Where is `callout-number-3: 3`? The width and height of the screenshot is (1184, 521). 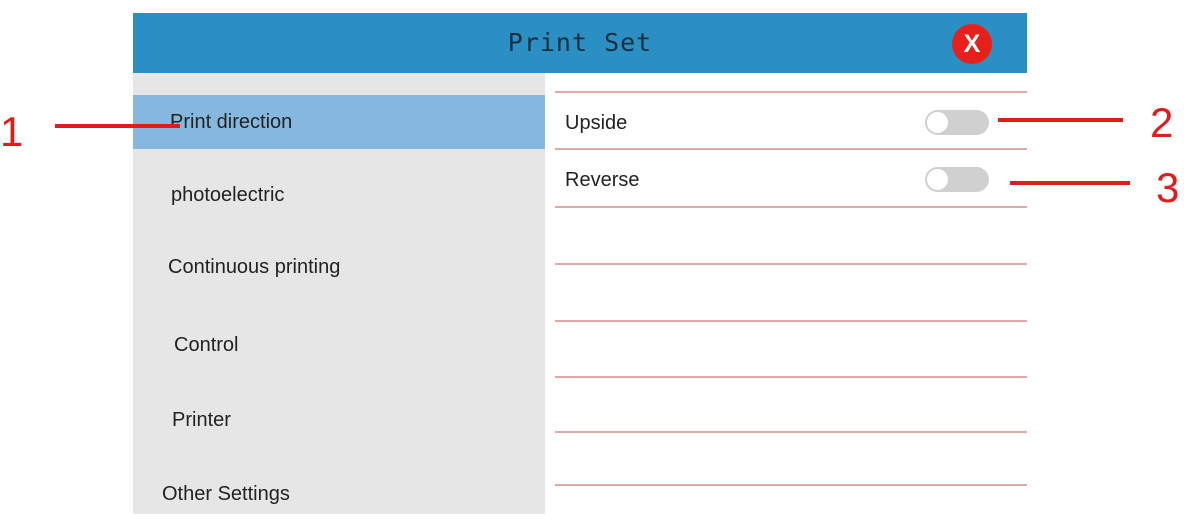
callout-number-3: 3 is located at coordinates (1168, 187).